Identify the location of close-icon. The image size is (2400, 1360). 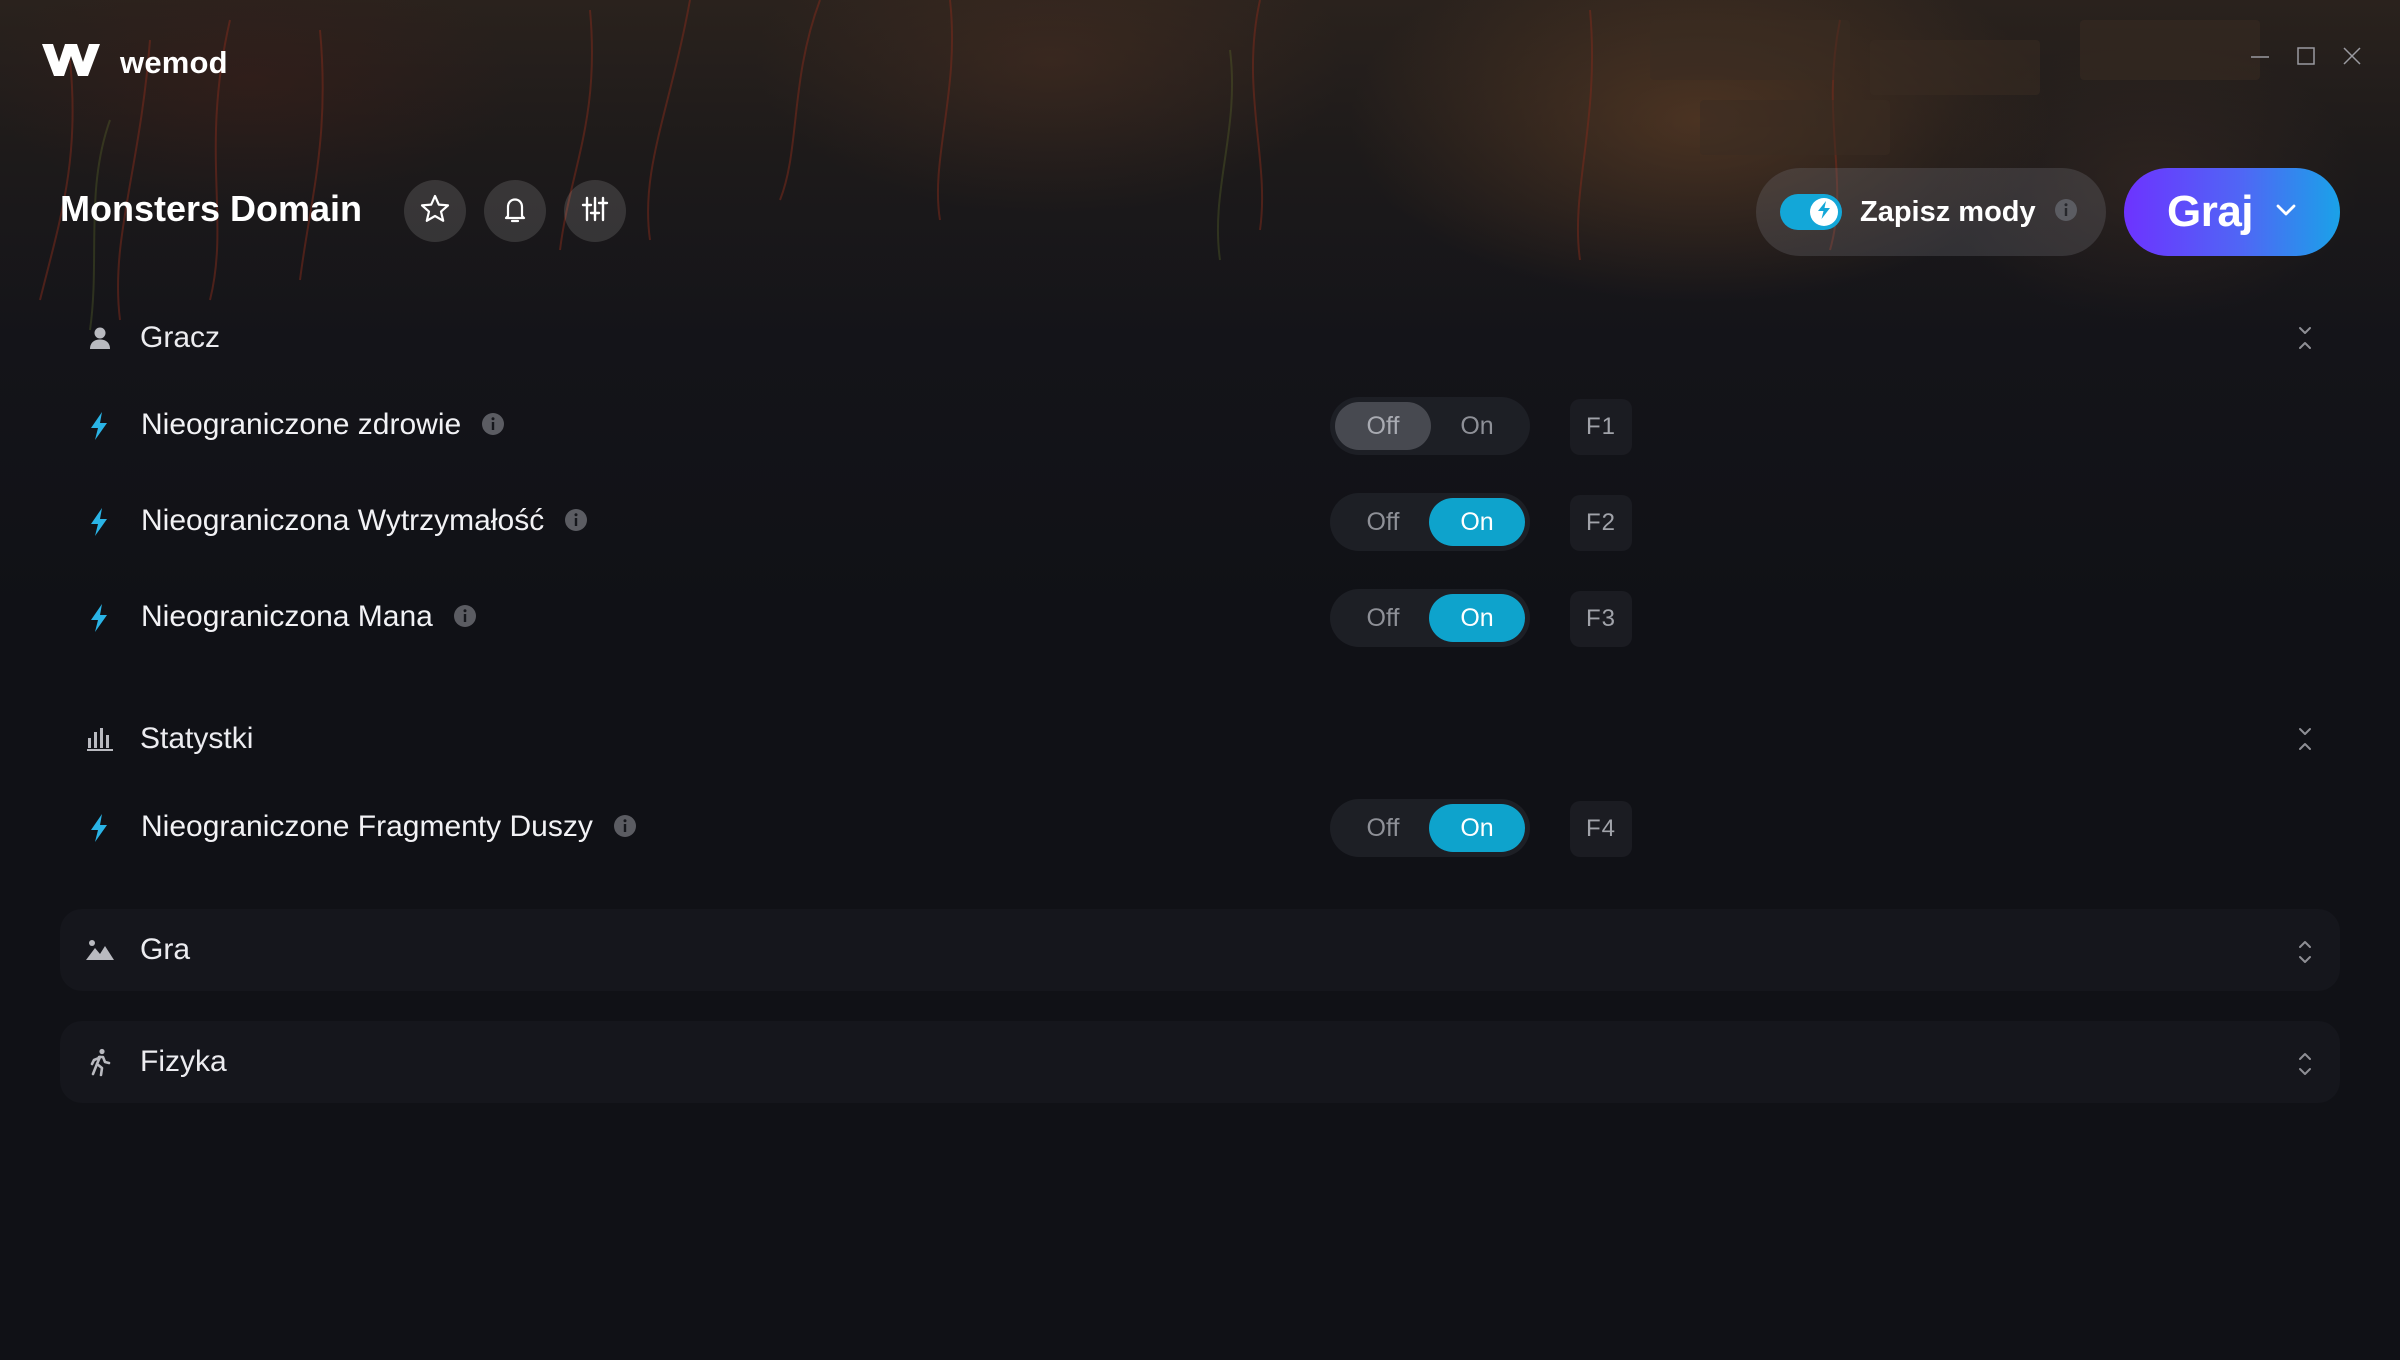
(2352, 56).